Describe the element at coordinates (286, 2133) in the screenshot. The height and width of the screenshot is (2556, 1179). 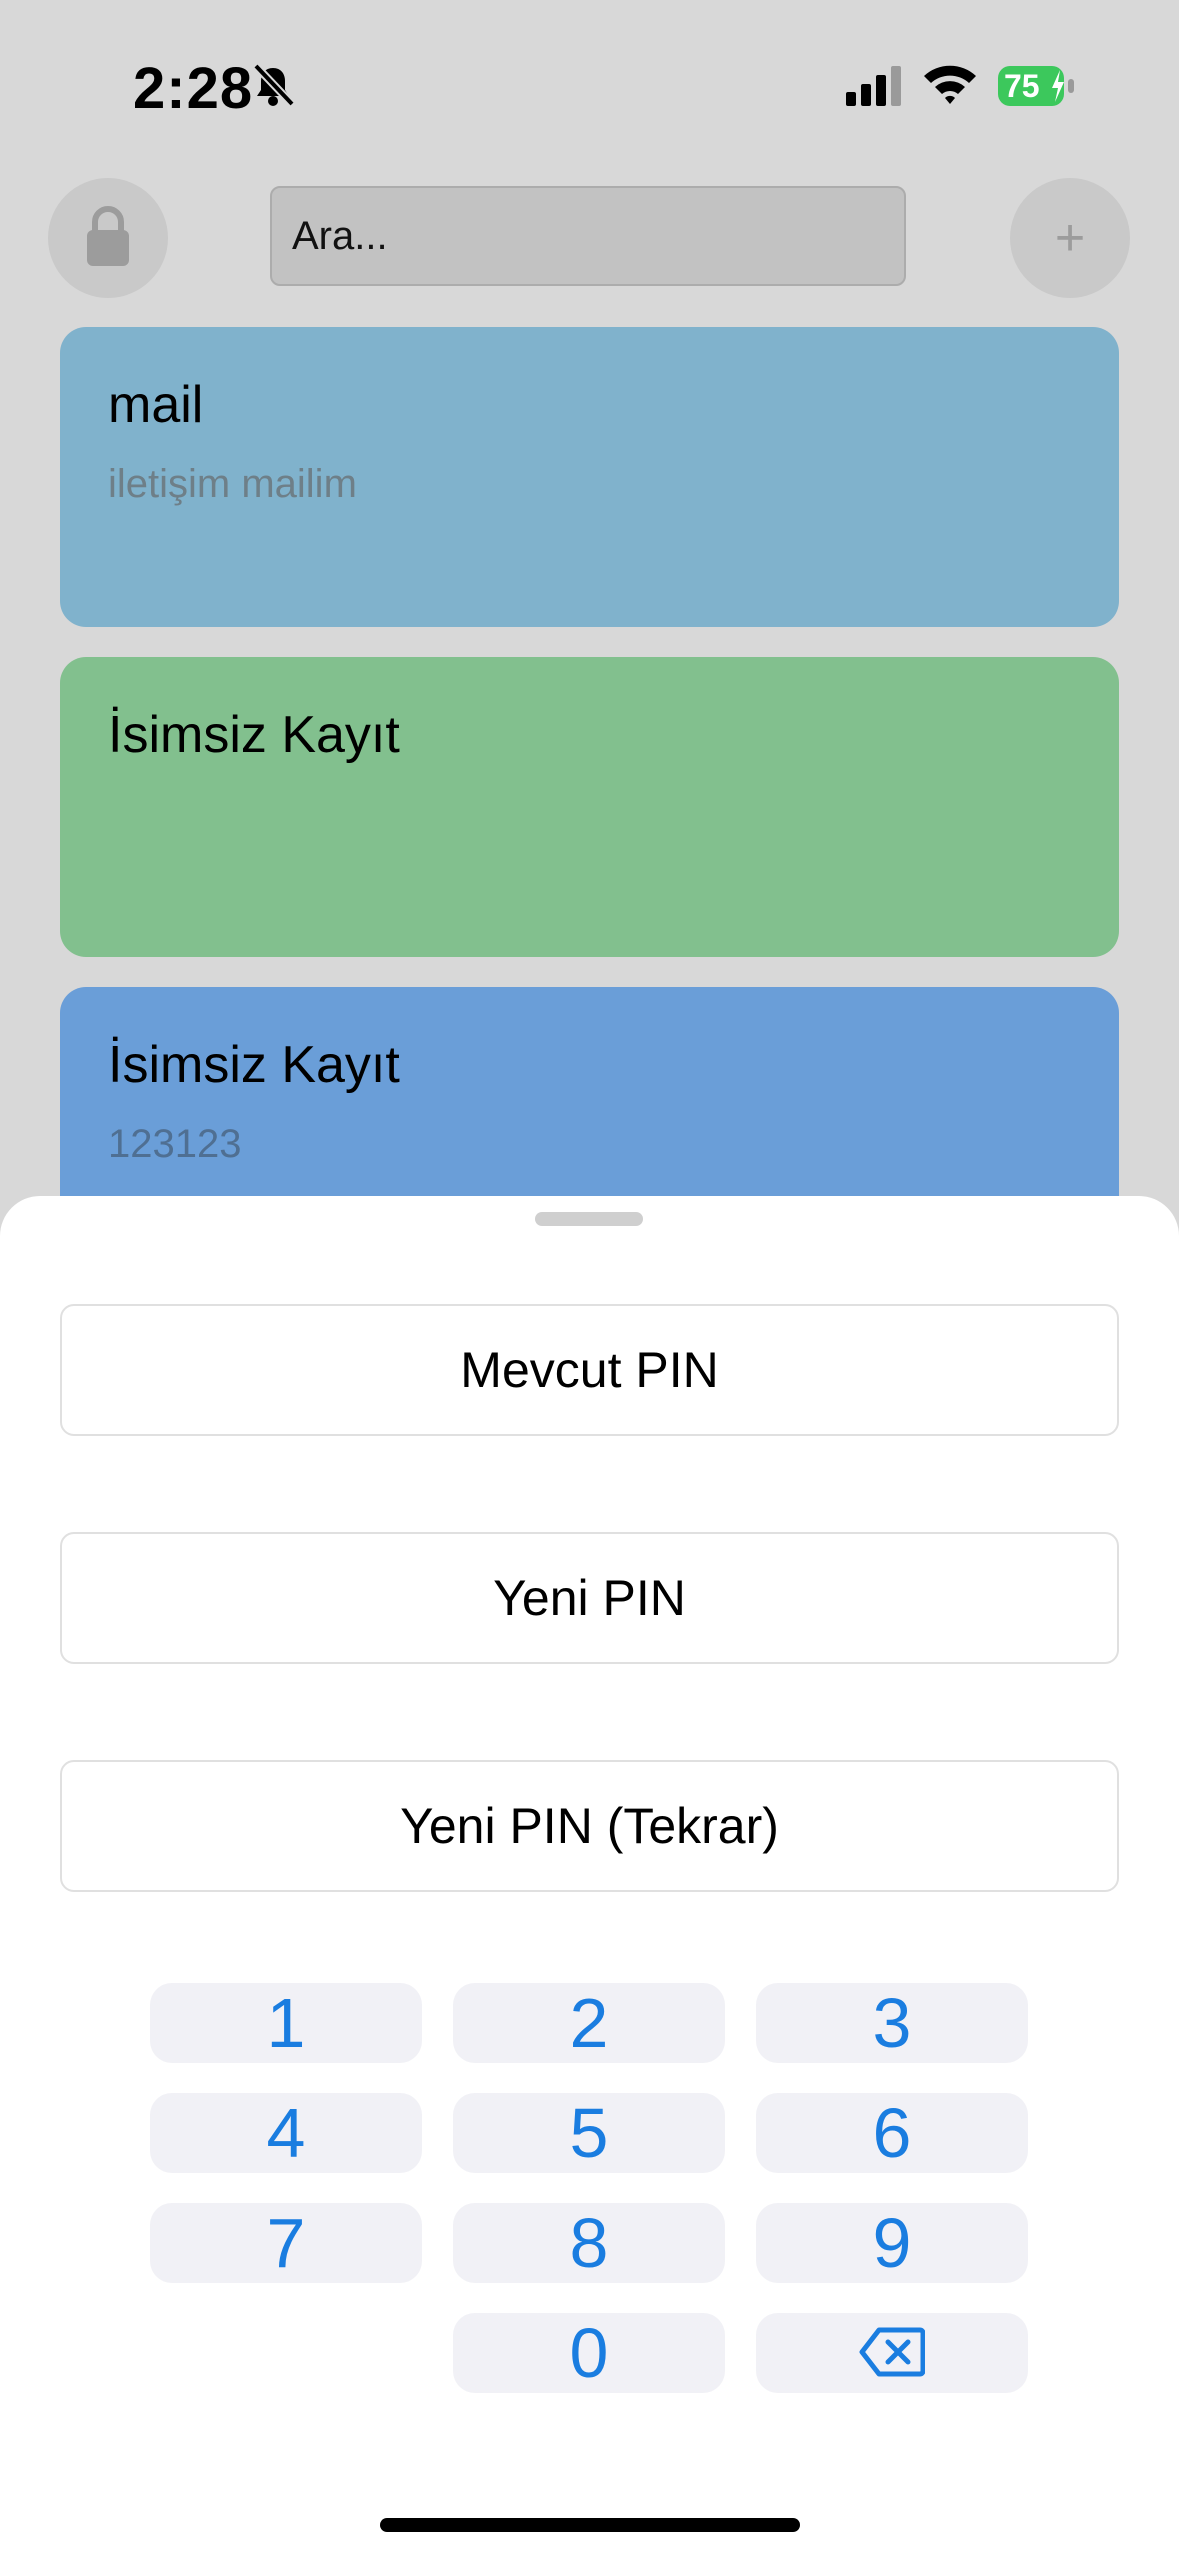
I see `key-4: 4` at that location.